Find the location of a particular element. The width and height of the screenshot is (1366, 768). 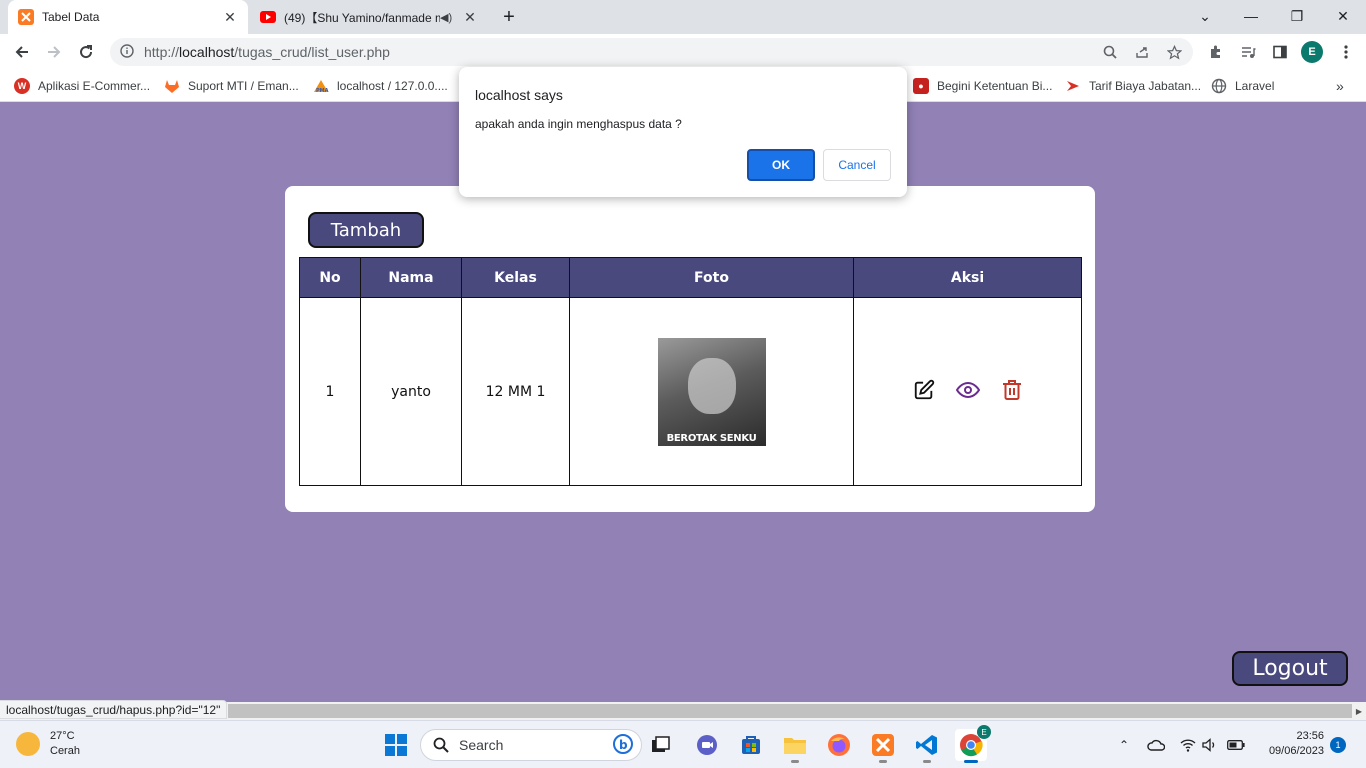

profile-avatar: E is located at coordinates (1312, 52).